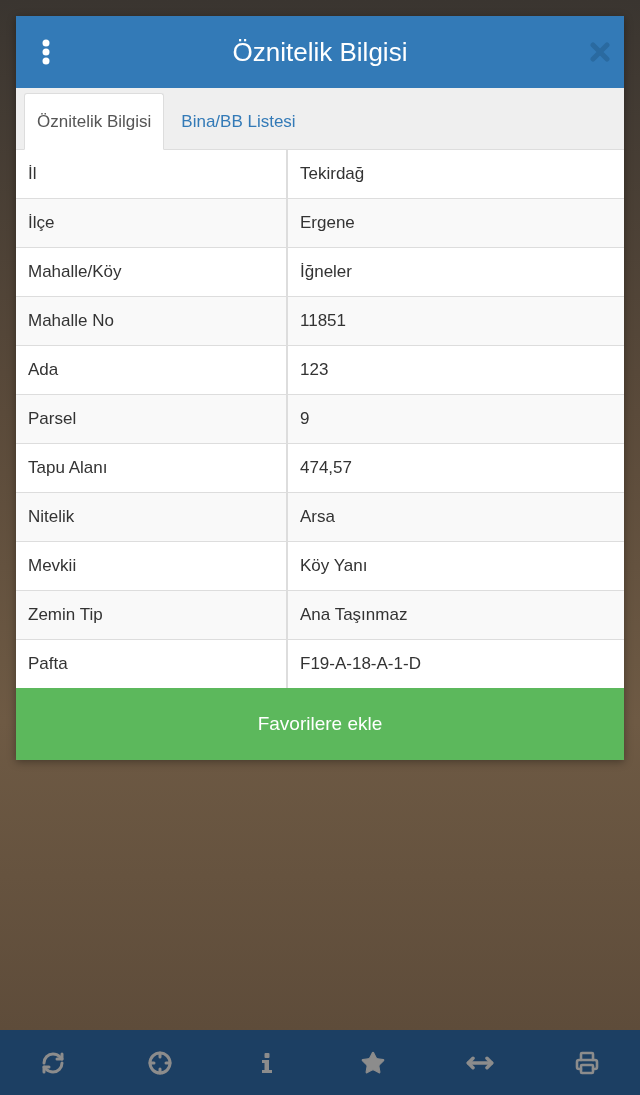  What do you see at coordinates (360, 664) in the screenshot?
I see `attribute-value-cell-text: F19-A-18-A-1-D` at bounding box center [360, 664].